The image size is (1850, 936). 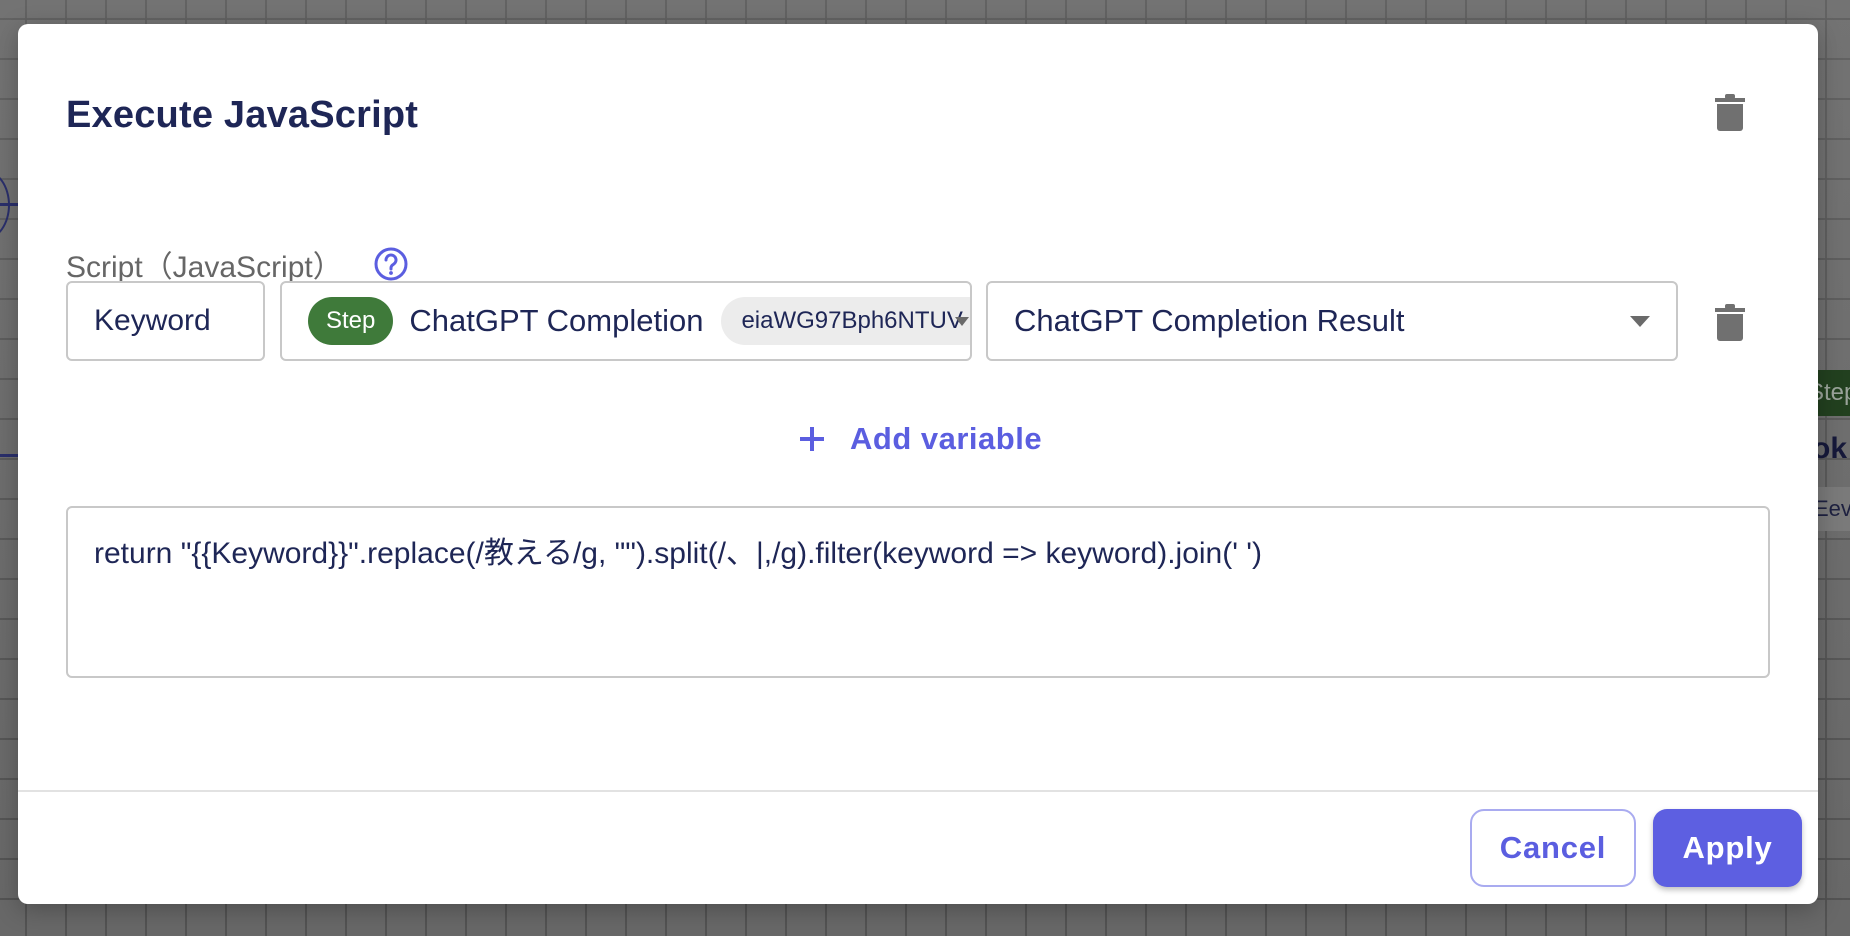 What do you see at coordinates (946, 438) in the screenshot?
I see `add-variable-label: Add variable` at bounding box center [946, 438].